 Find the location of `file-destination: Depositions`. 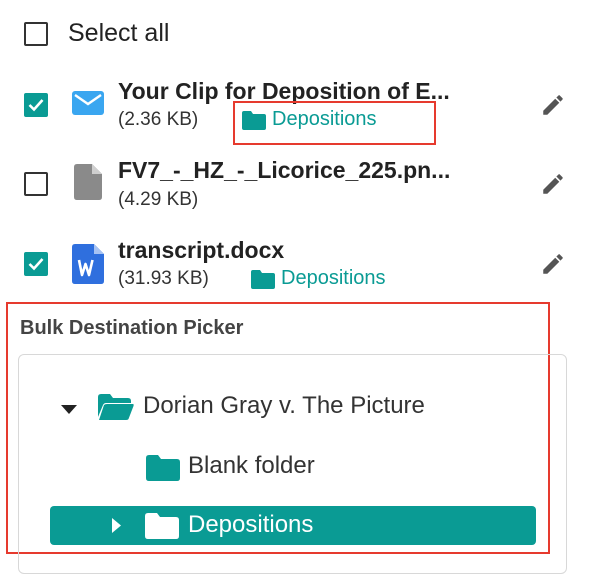

file-destination: Depositions is located at coordinates (318, 278).